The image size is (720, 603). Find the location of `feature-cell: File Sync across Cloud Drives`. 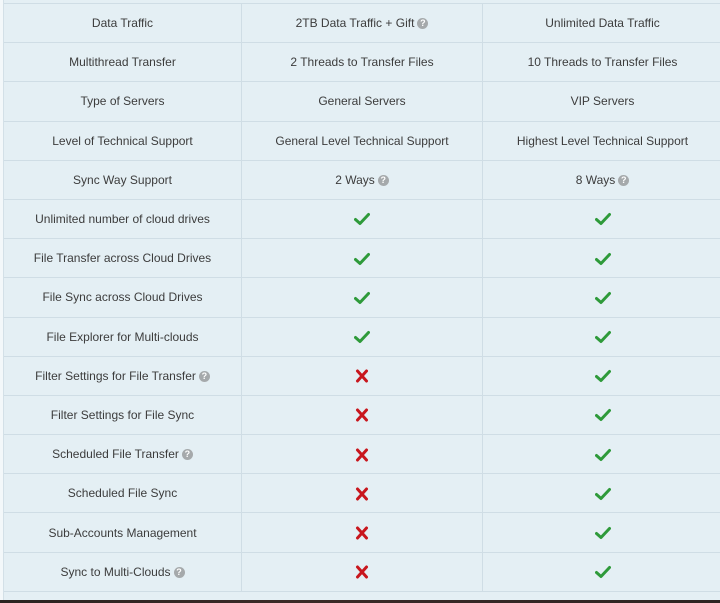

feature-cell: File Sync across Cloud Drives is located at coordinates (123, 297).